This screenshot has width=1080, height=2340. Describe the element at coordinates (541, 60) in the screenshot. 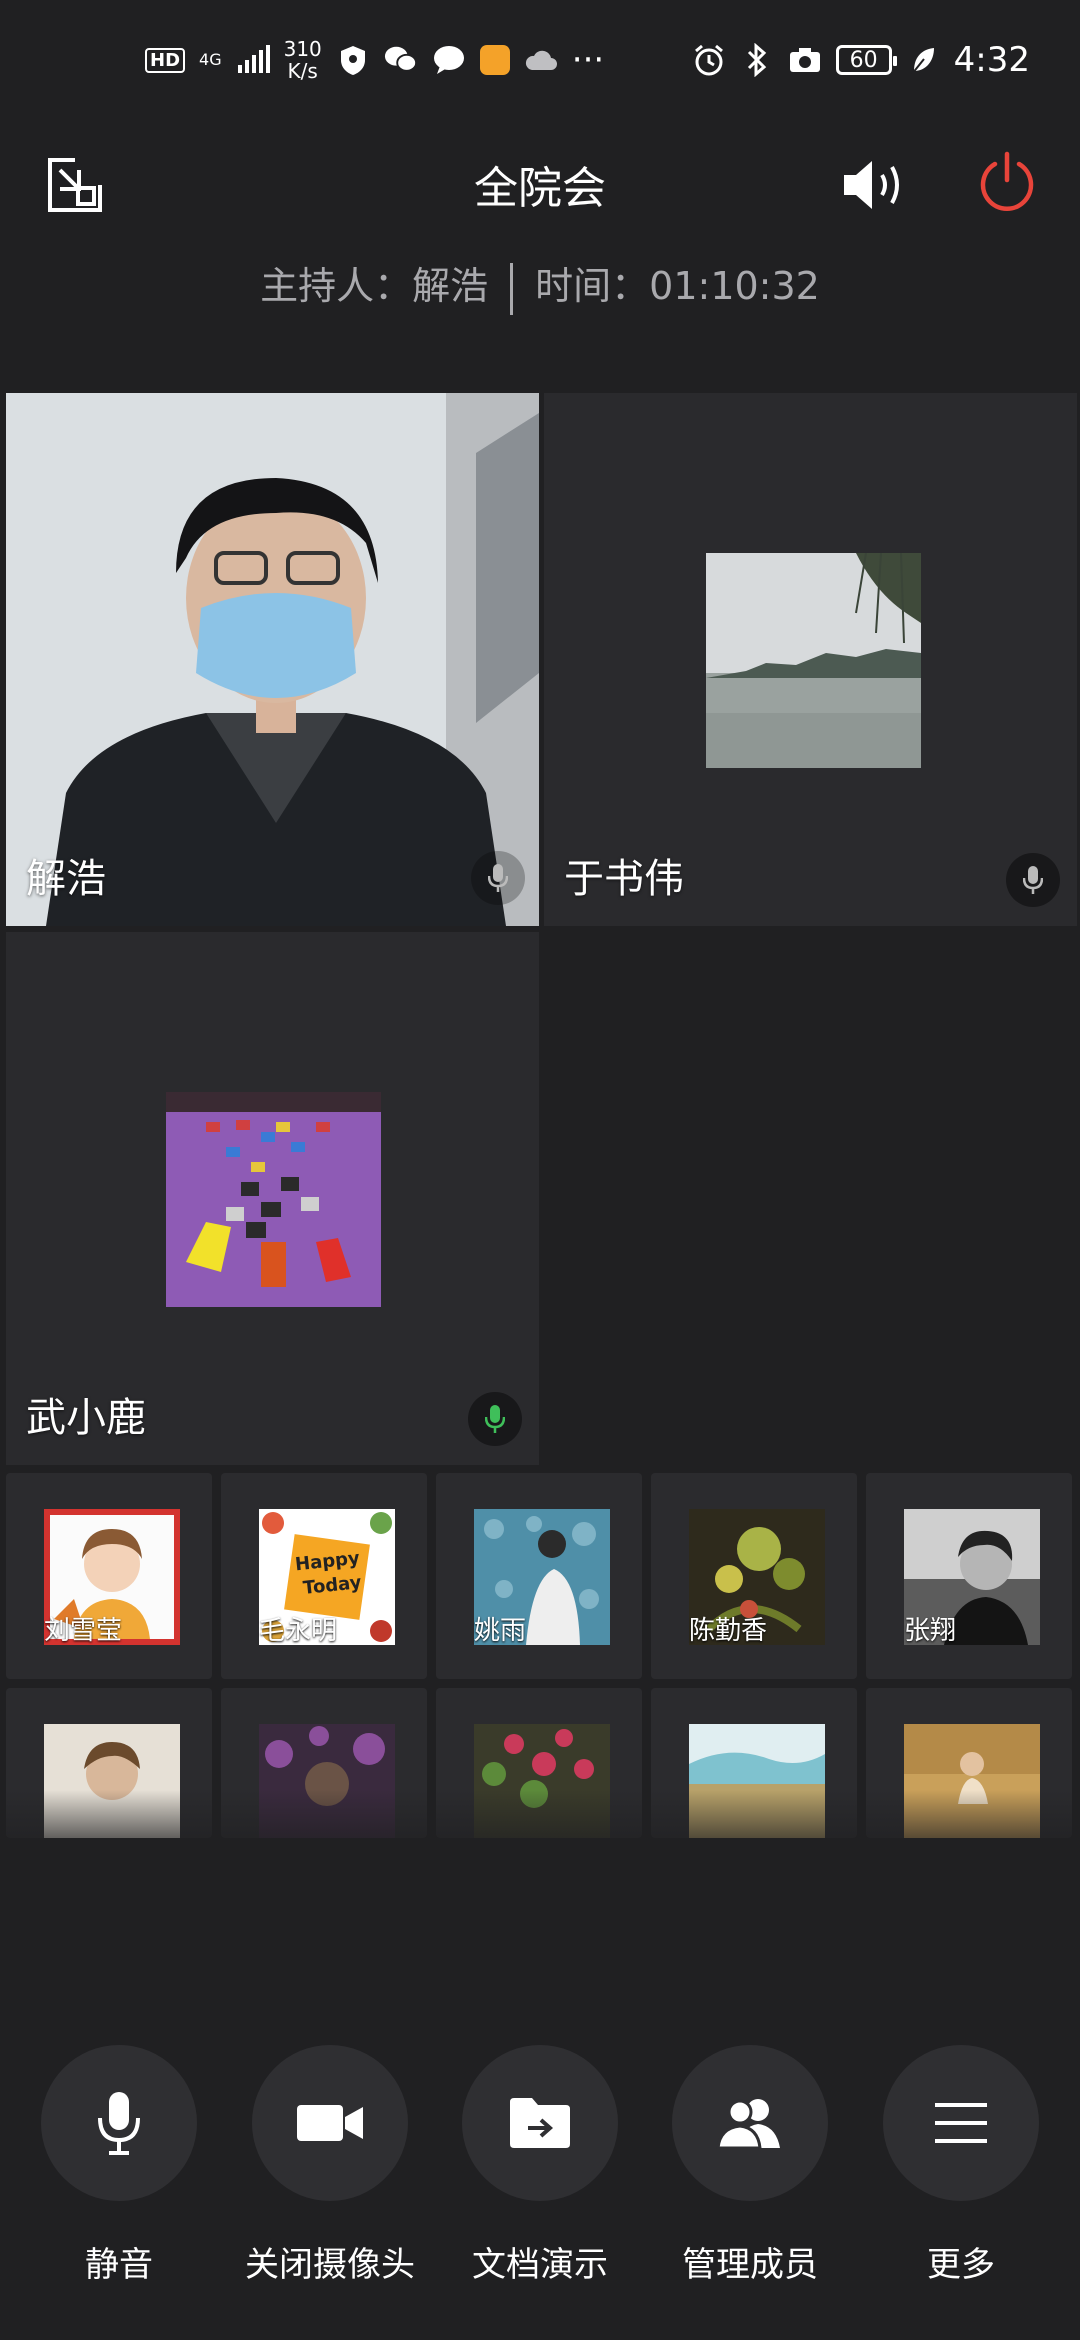

I see `cloud-icon` at that location.